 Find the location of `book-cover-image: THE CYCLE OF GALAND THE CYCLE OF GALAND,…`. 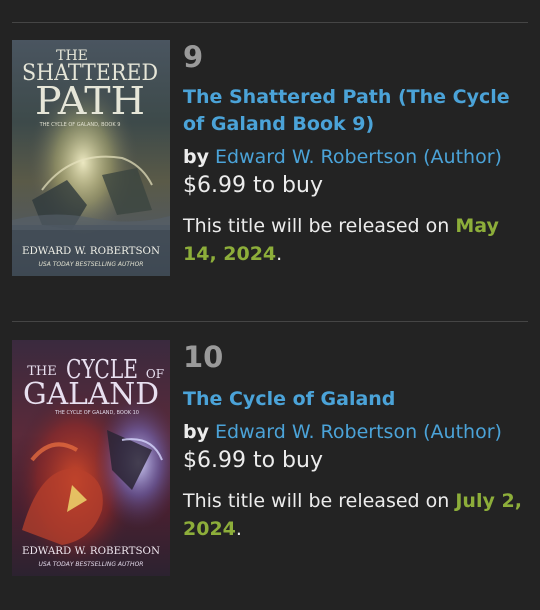

book-cover-image: THE CYCLE OF GALAND THE CYCLE OF GALAND,… is located at coordinates (91, 458).